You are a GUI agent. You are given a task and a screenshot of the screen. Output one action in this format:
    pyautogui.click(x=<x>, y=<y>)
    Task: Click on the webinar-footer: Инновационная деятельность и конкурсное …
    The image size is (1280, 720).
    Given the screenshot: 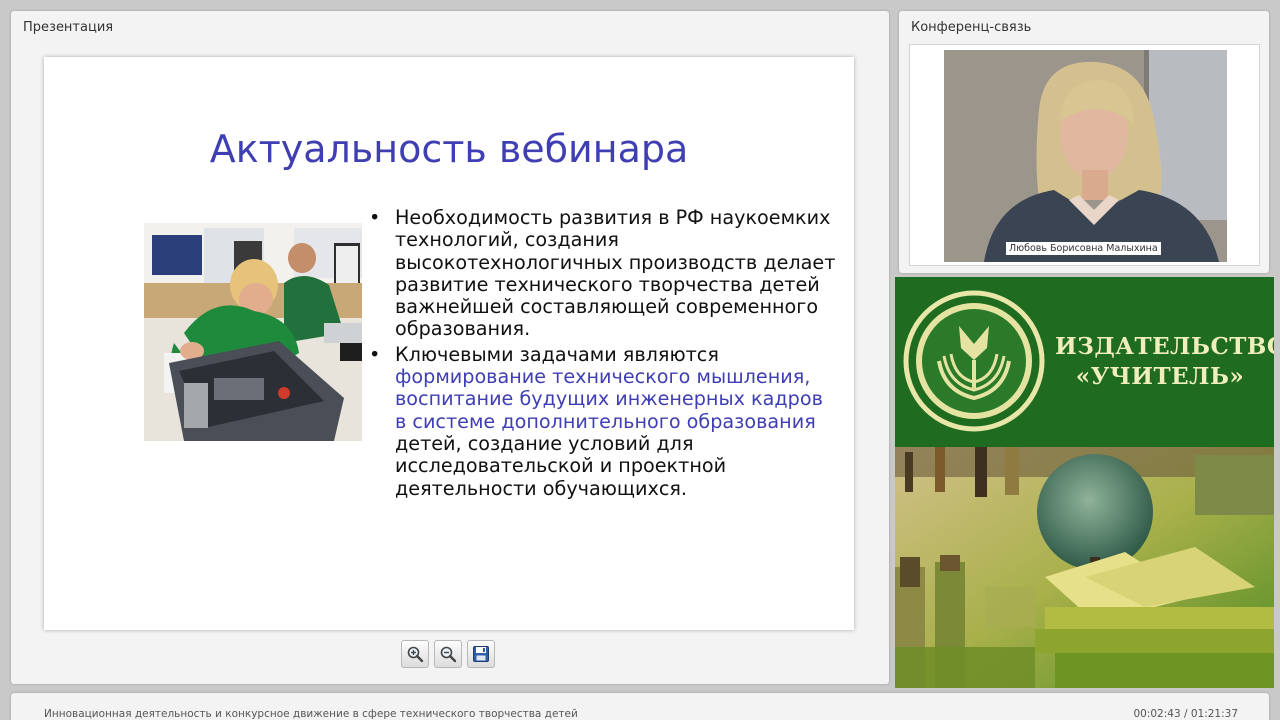 What is the action you would take?
    pyautogui.click(x=640, y=706)
    